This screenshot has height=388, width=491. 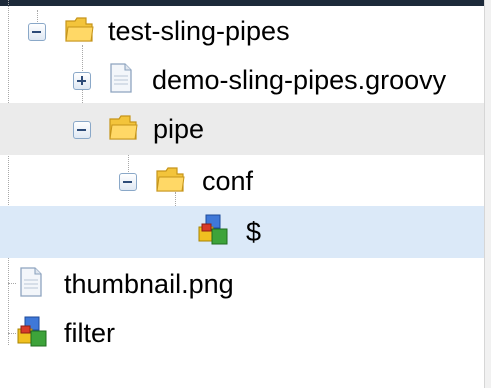 What do you see at coordinates (242, 284) in the screenshot?
I see `tree-node-thumbnail-png: thumbnail.png` at bounding box center [242, 284].